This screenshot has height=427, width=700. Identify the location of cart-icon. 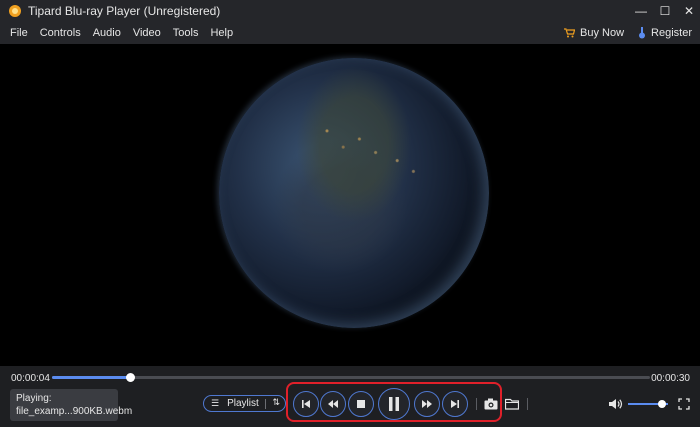
(569, 33).